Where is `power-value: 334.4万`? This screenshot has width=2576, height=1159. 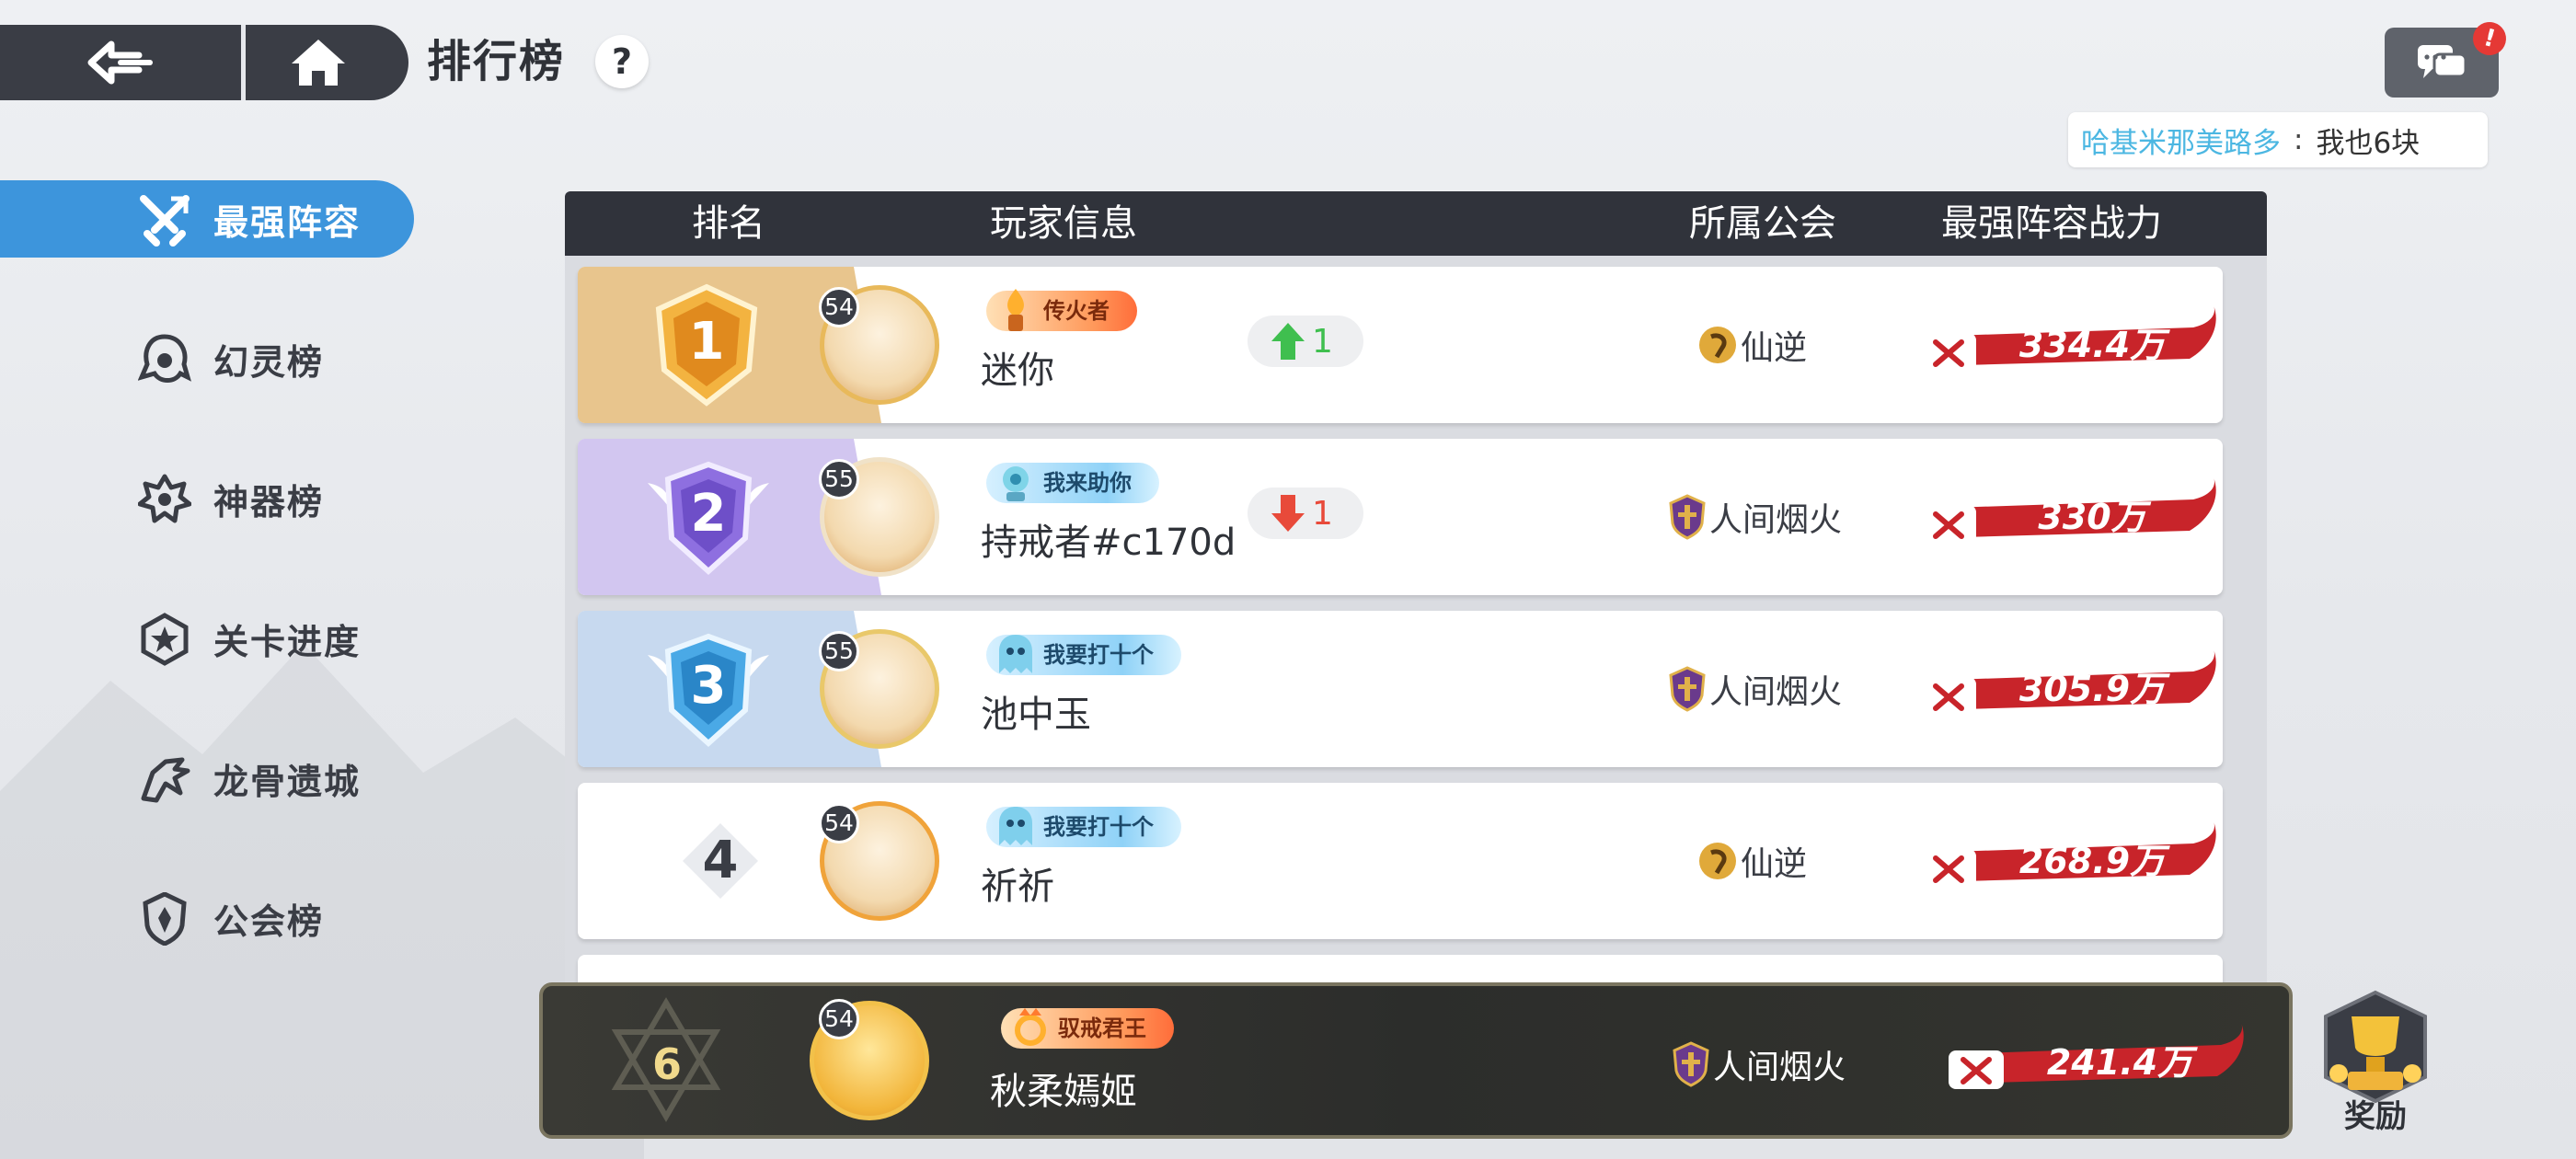 power-value: 334.4万 is located at coordinates (2092, 345).